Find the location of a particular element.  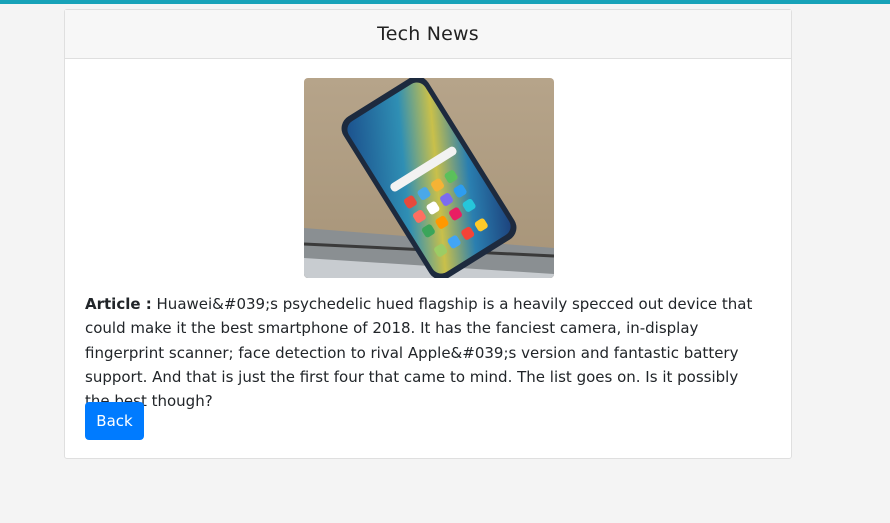

article-image is located at coordinates (429, 178).